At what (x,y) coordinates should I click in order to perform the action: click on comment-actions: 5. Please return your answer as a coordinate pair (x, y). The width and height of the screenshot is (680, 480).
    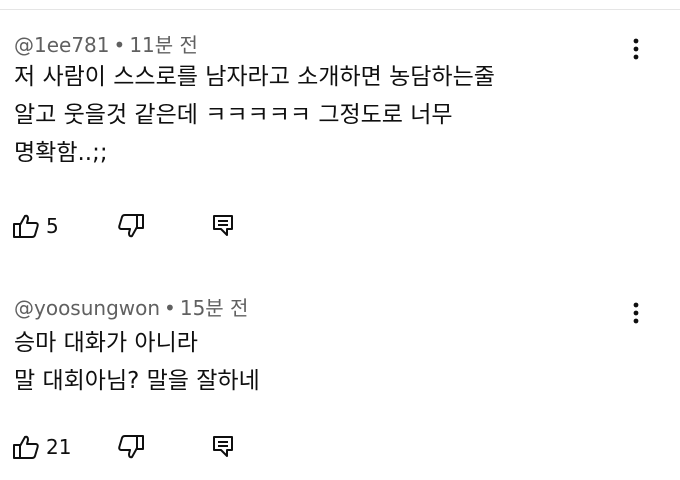
    Looking at the image, I should click on (152, 226).